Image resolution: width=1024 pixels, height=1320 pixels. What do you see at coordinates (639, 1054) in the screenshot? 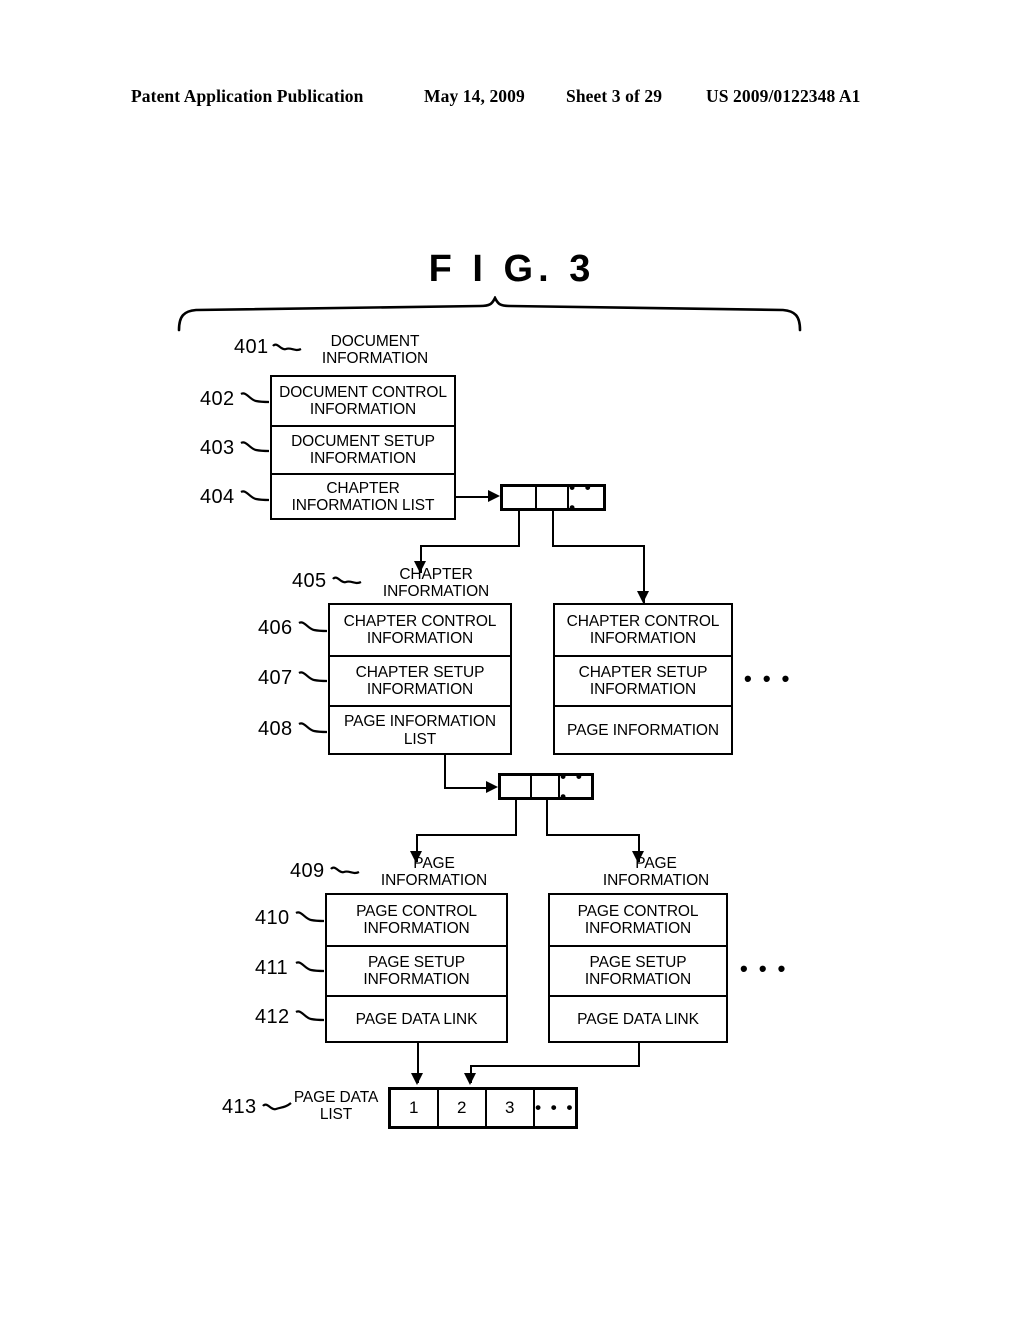
I see `page-data-link-2-stub` at bounding box center [639, 1054].